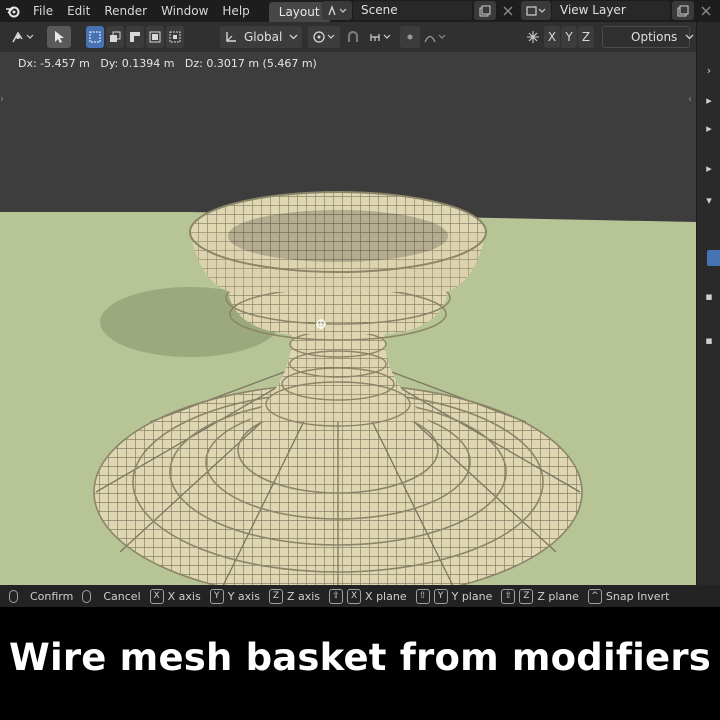  I want to click on orientation-label: Global, so click(263, 37).